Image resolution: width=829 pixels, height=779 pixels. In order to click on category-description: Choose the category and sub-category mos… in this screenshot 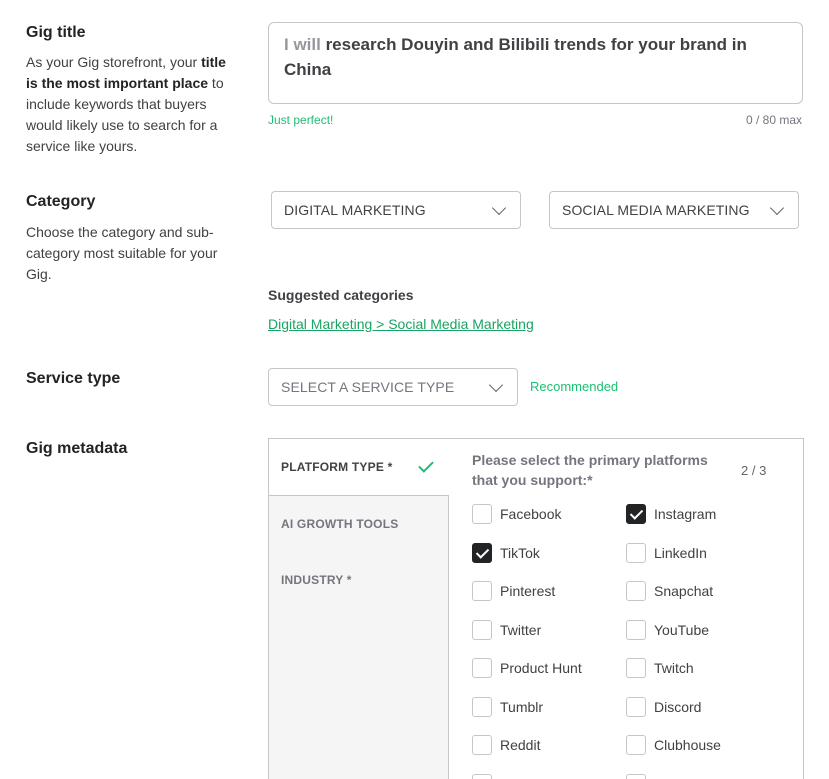, I will do `click(122, 253)`.